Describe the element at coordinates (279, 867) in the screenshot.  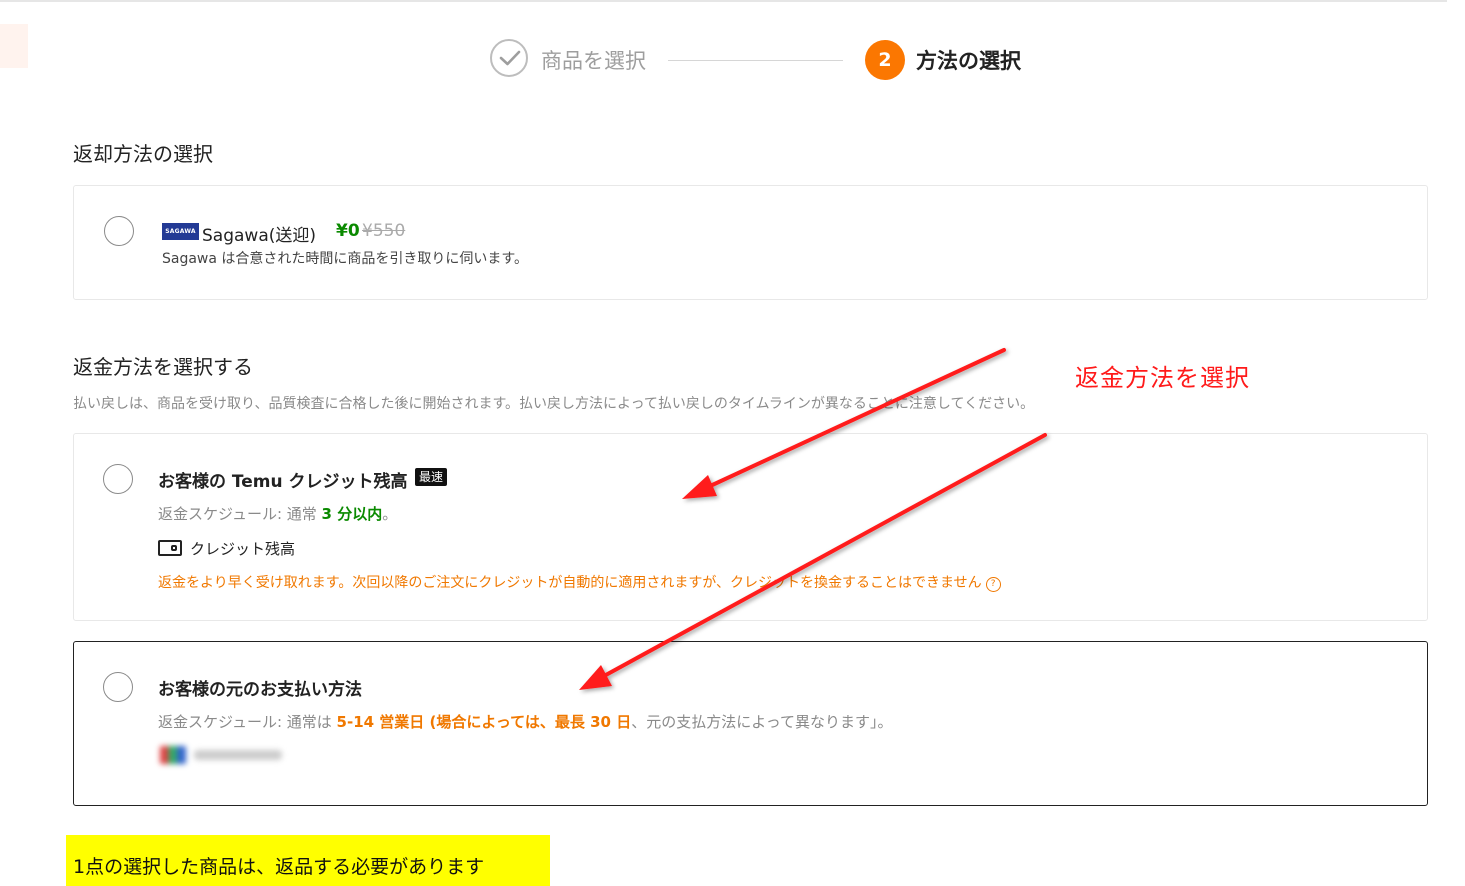
I see `items-to-return-text: 1点の選択した商品は、返品する必要があります` at that location.